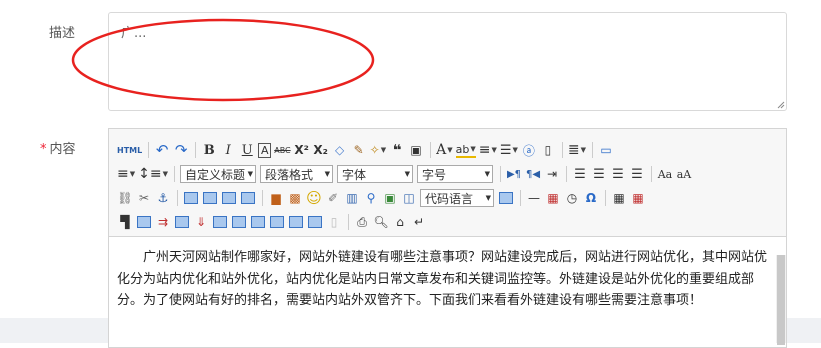 Image resolution: width=821 pixels, height=348 pixels. Describe the element at coordinates (201, 222) in the screenshot. I see `delete-col-icon: ⇓` at that location.